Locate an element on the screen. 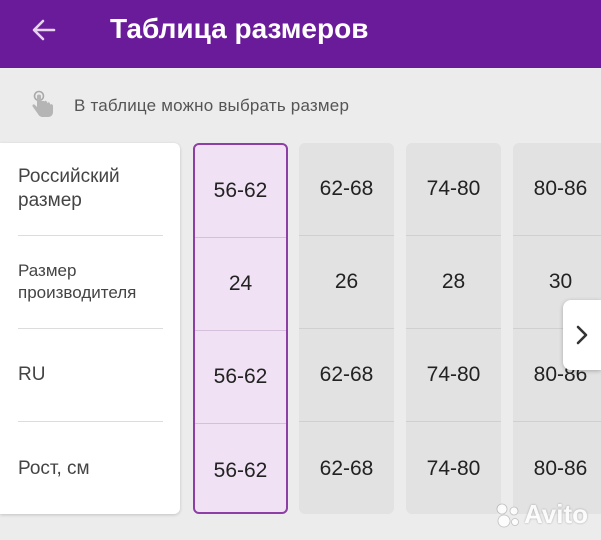 This screenshot has height=540, width=601. size-cell: 80-86 is located at coordinates (557, 189).